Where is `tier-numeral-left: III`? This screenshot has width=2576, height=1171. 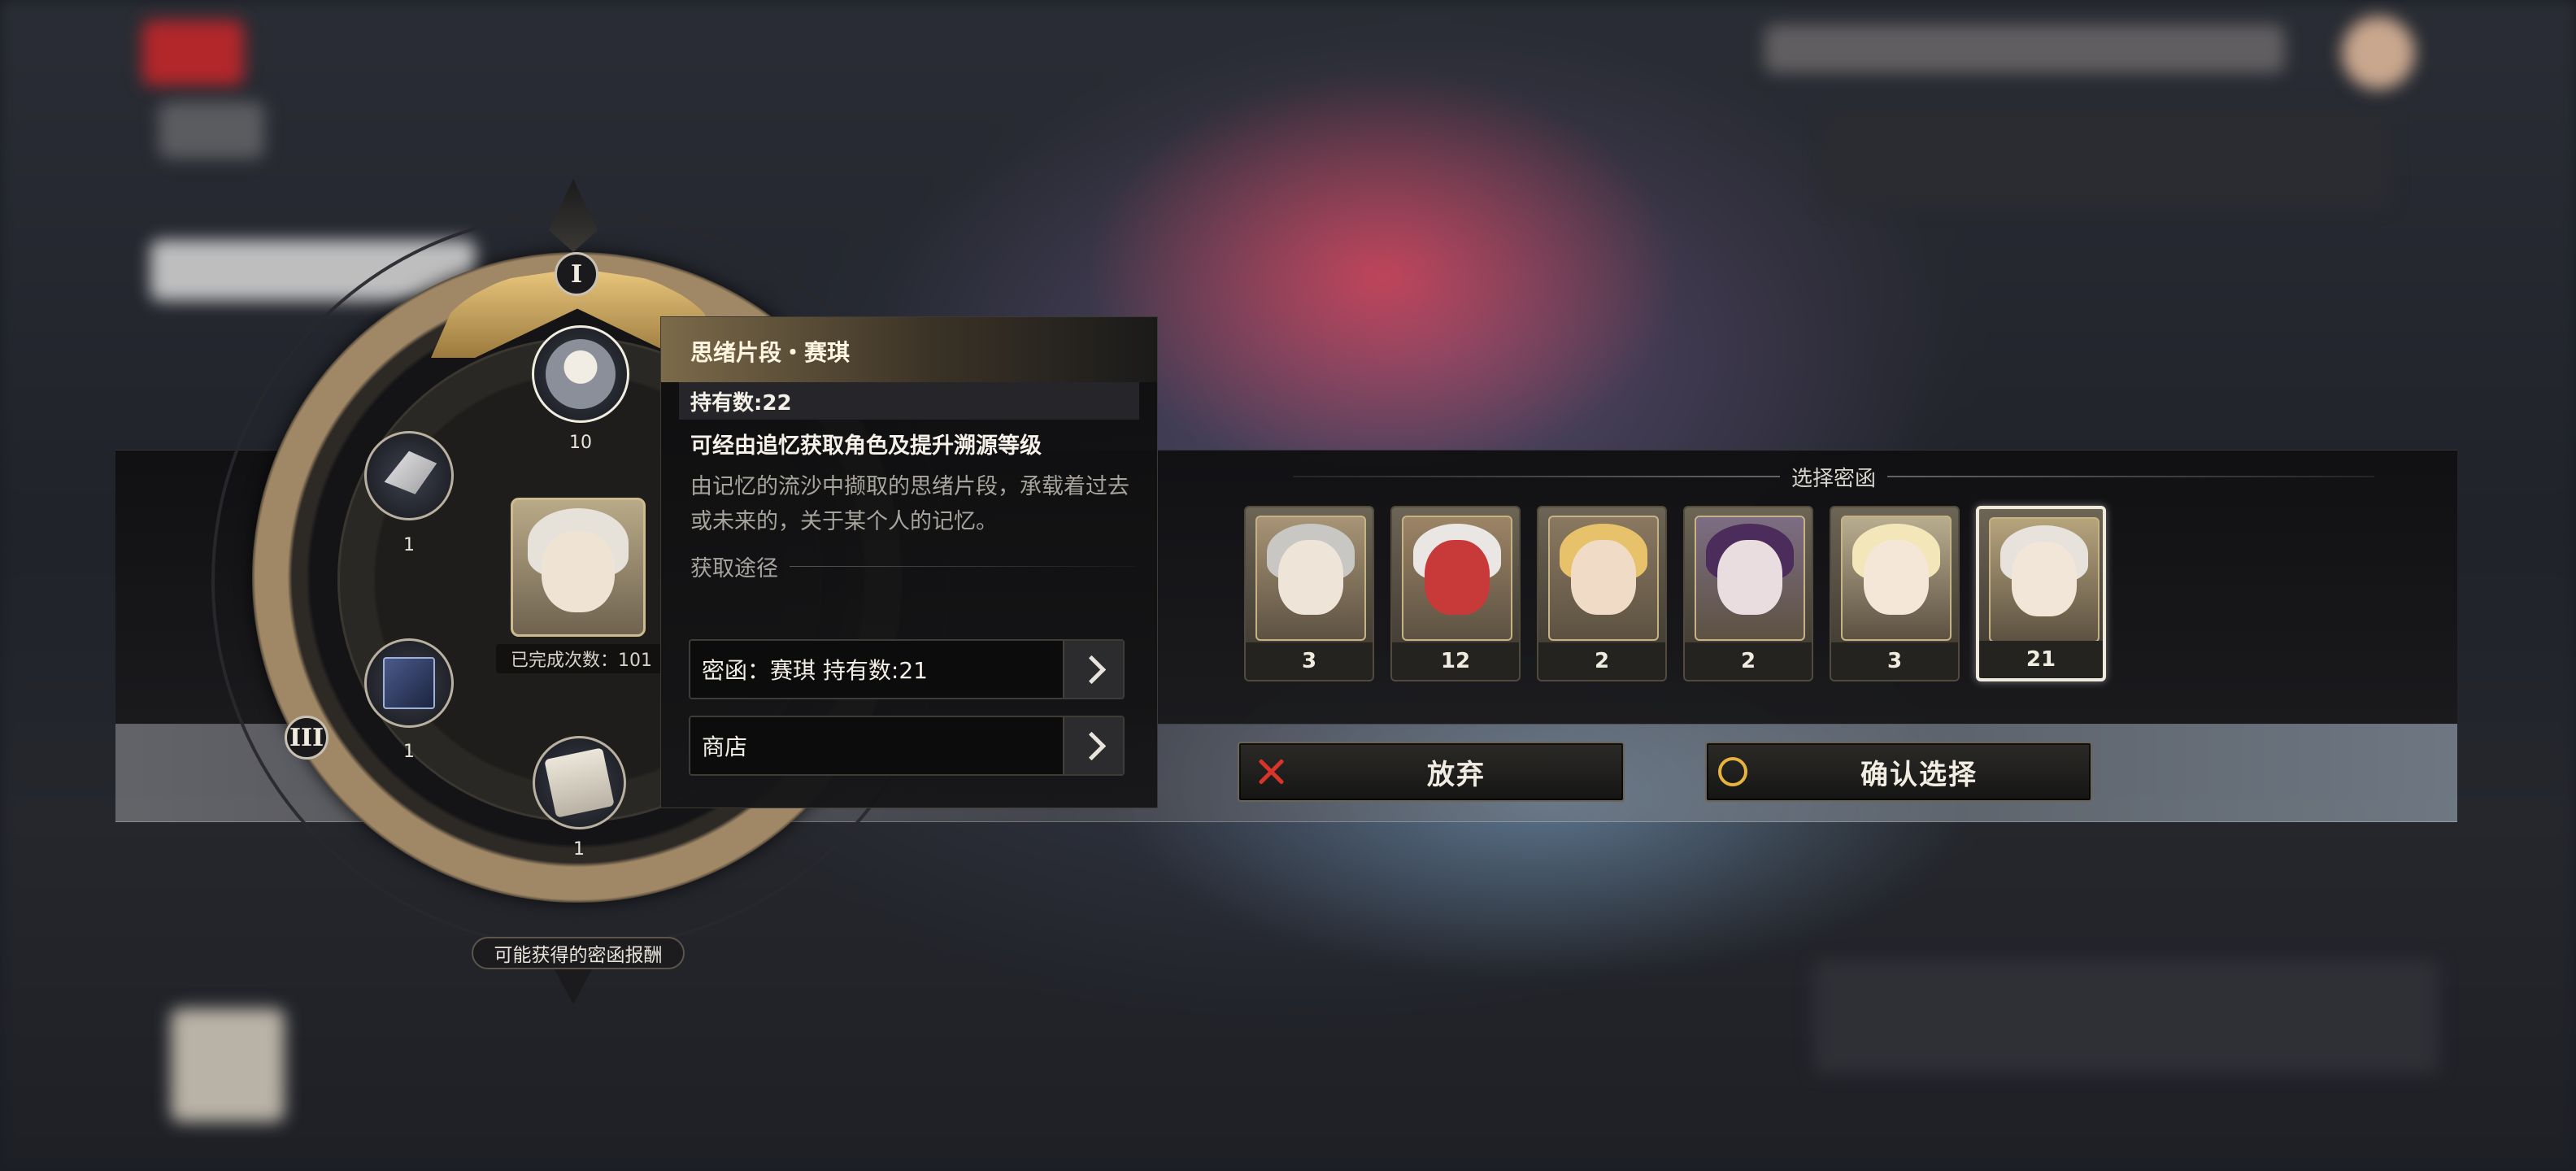 tier-numeral-left: III is located at coordinates (307, 738).